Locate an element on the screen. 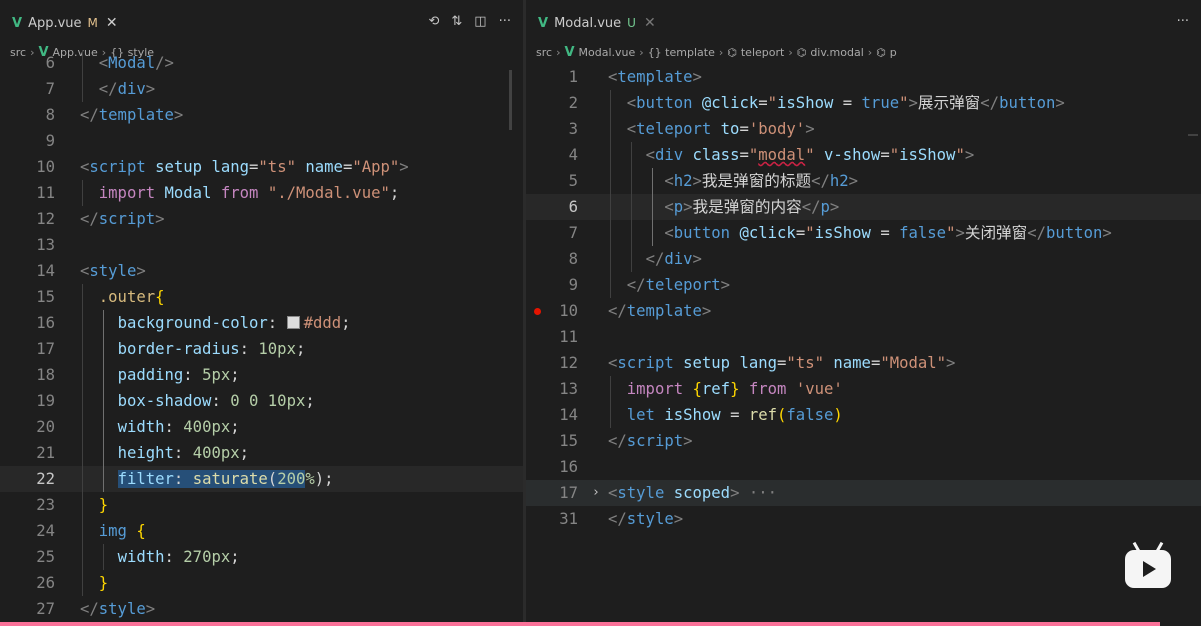 Image resolution: width=1201 pixels, height=626 pixels. tv-logo-icon is located at coordinates (1148, 569).